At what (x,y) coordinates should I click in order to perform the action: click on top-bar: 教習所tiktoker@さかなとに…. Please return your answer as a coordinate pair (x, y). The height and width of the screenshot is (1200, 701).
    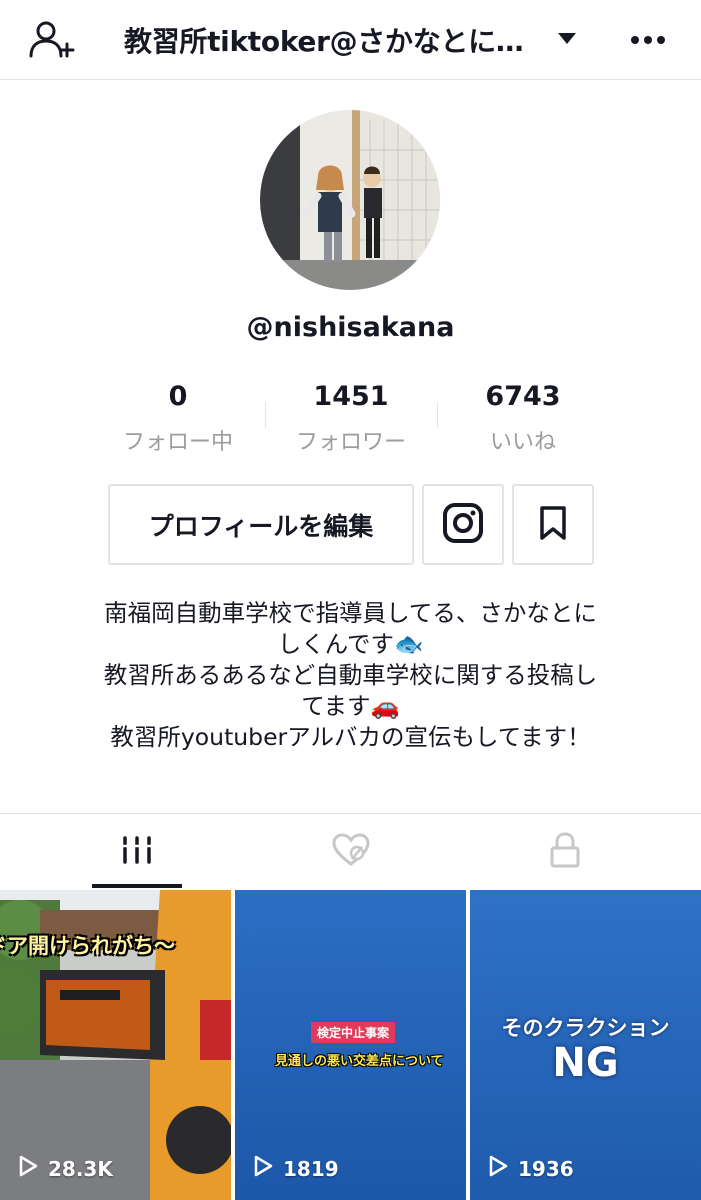
    Looking at the image, I should click on (350, 40).